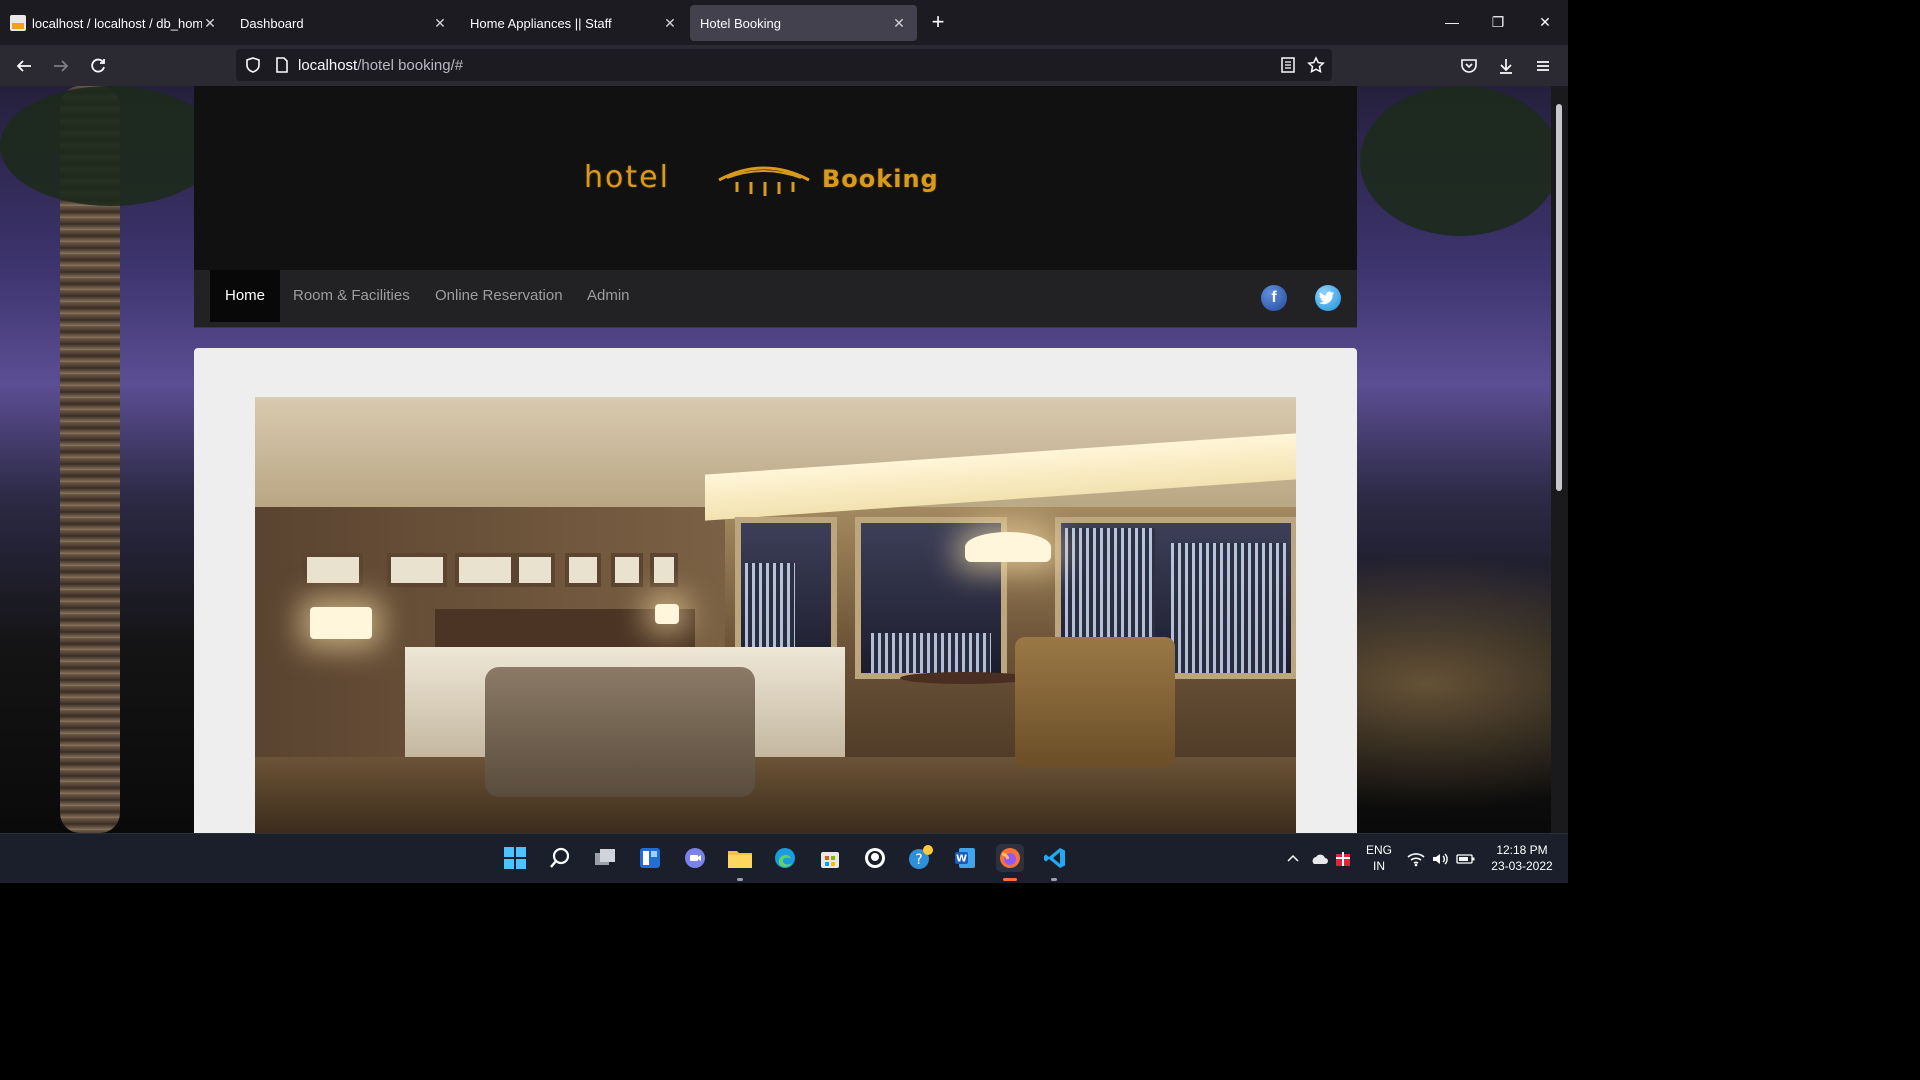 The height and width of the screenshot is (1080, 1920). Describe the element at coordinates (740, 23) in the screenshot. I see `tab-title: Hotel Booking` at that location.